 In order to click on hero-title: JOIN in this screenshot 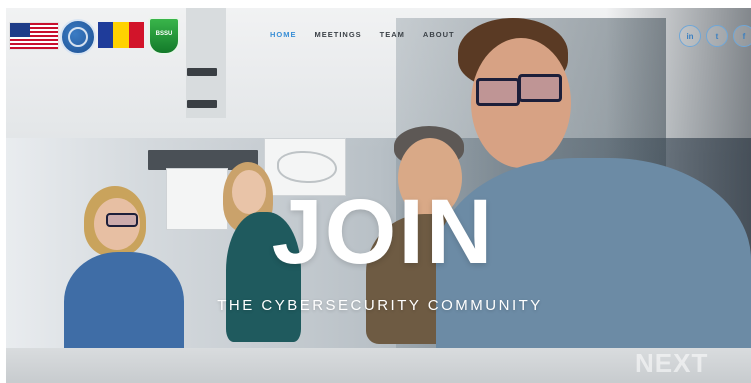, I will do `click(383, 232)`.